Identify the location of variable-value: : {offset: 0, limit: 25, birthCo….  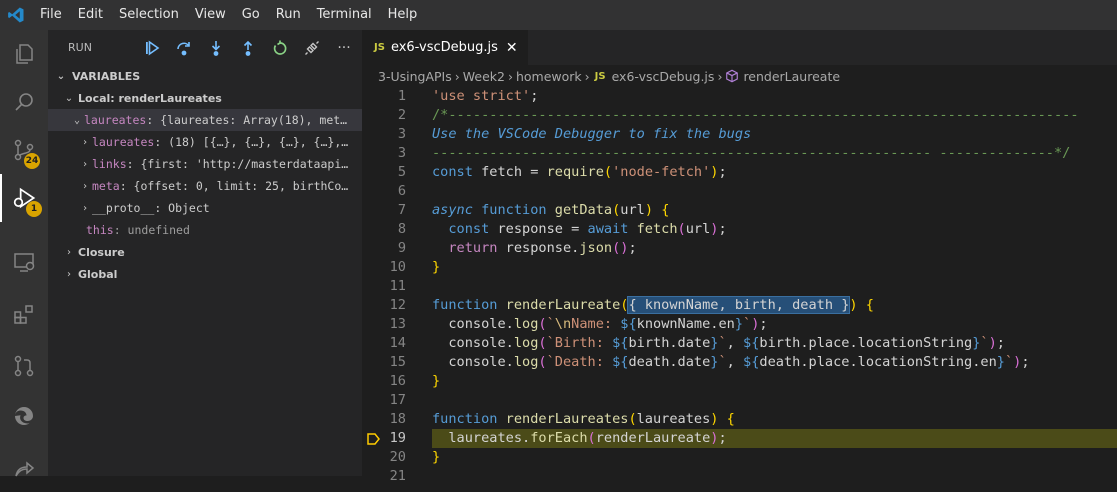
(234, 186).